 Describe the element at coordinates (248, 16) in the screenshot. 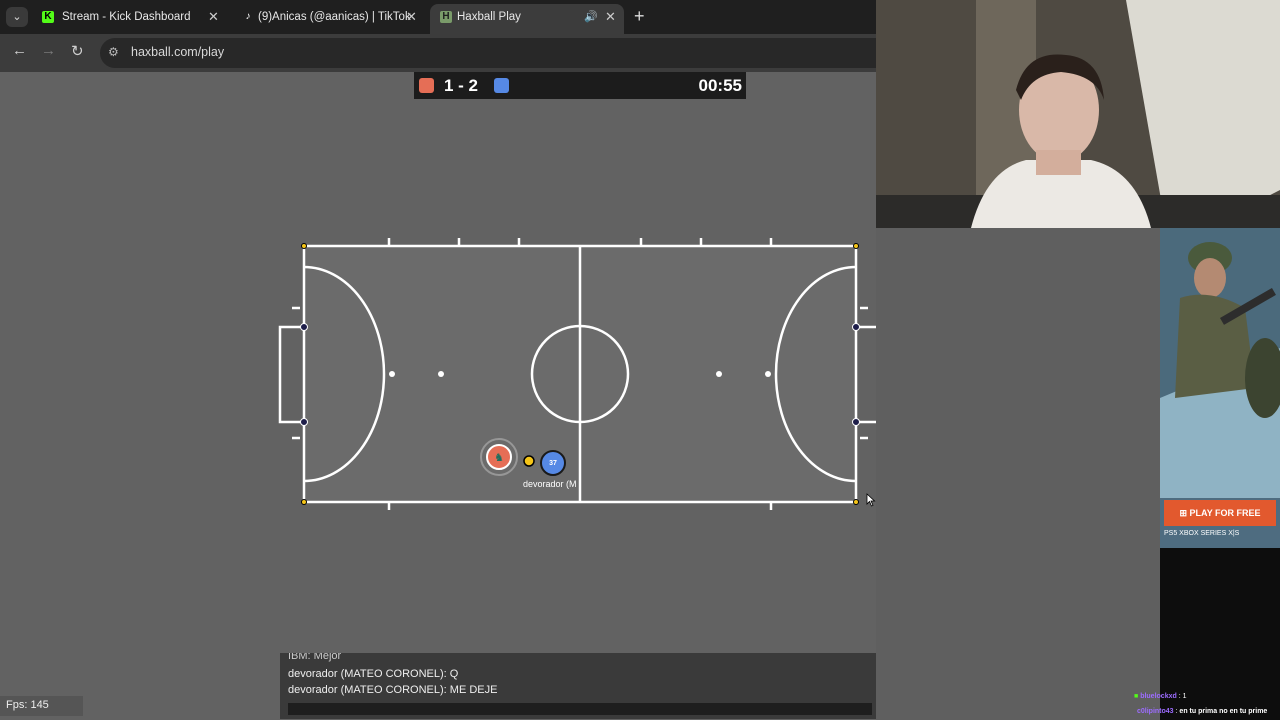

I see `tiktok-logo-icon: ♪` at that location.